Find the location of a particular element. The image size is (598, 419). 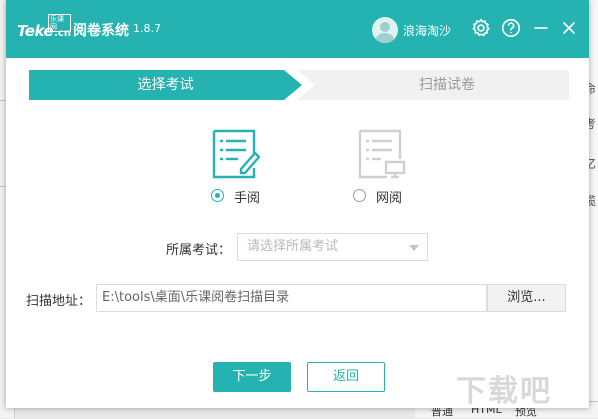

watermark-logo: 下载吧 is located at coordinates (504, 391).